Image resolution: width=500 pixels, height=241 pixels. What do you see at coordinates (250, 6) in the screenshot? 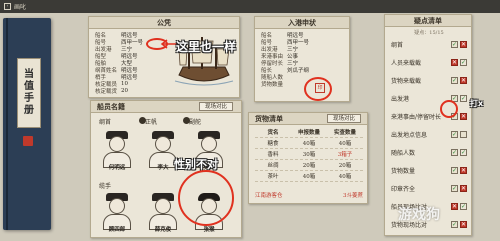
I see `top-bar: ‹ 画叱` at bounding box center [250, 6].